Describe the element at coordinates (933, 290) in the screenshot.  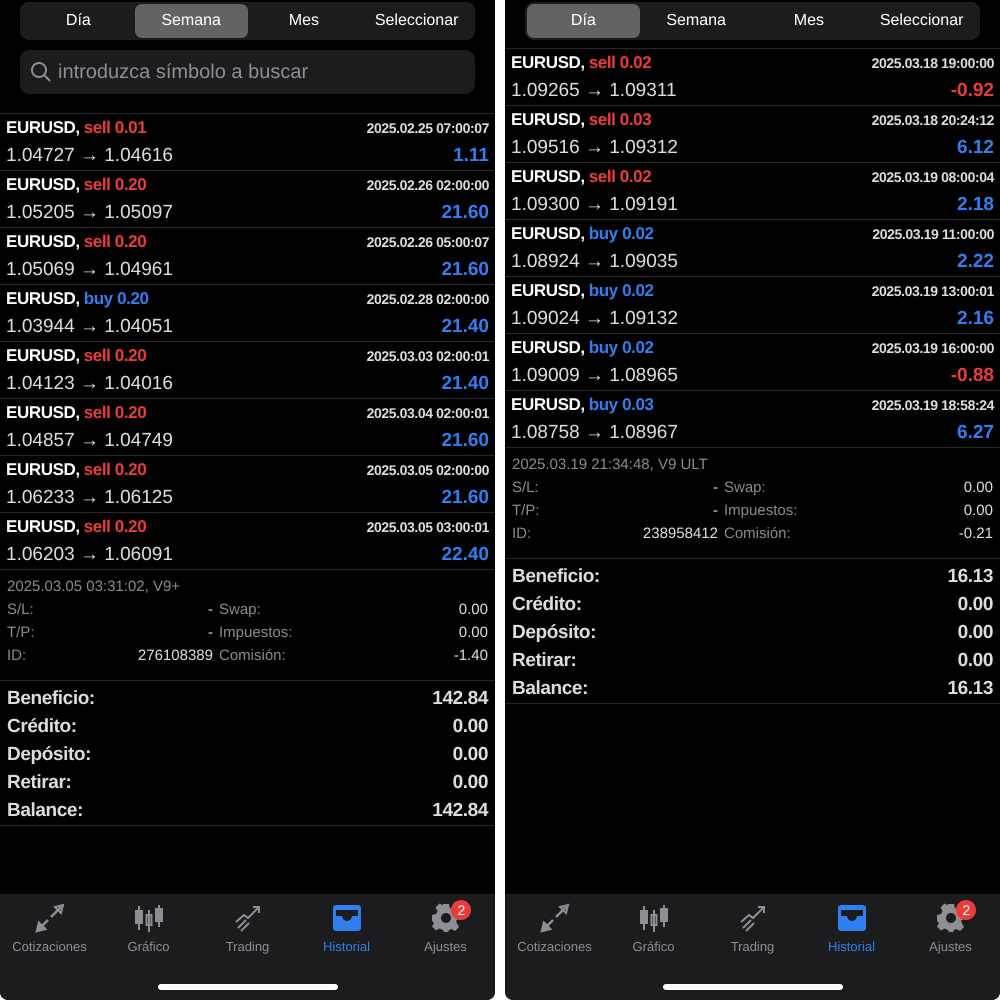
I see `trade-time: 2025.03.19 13:00:01` at that location.